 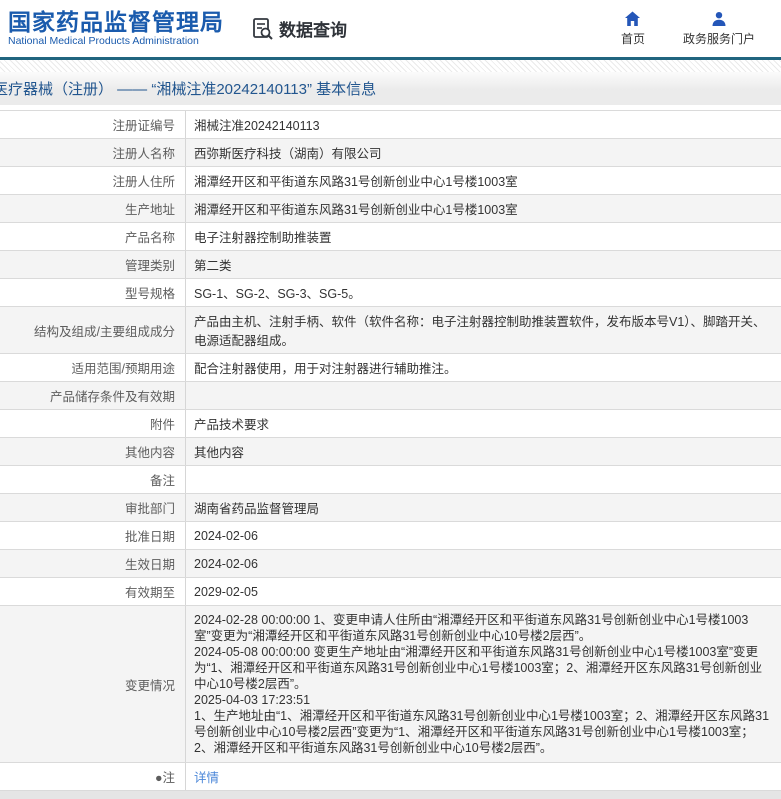 What do you see at coordinates (390, 508) in the screenshot?
I see `table-row: 审批部门 湖南省药品监督管理局` at bounding box center [390, 508].